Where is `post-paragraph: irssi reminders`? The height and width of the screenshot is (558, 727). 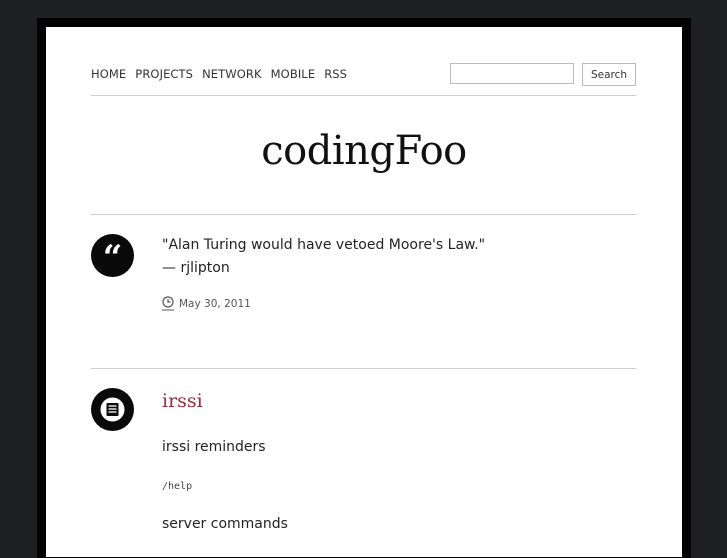
post-paragraph: irssi reminders is located at coordinates (214, 447).